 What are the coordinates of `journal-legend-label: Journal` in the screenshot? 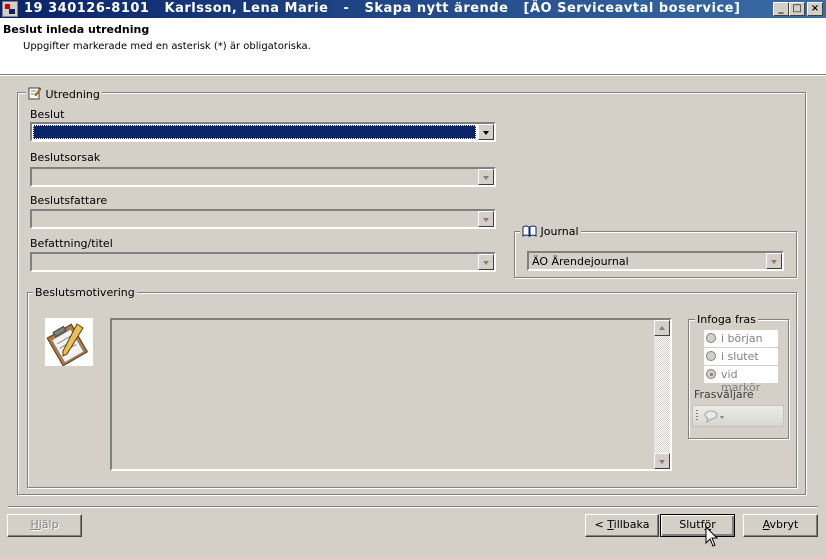 It's located at (559, 231).